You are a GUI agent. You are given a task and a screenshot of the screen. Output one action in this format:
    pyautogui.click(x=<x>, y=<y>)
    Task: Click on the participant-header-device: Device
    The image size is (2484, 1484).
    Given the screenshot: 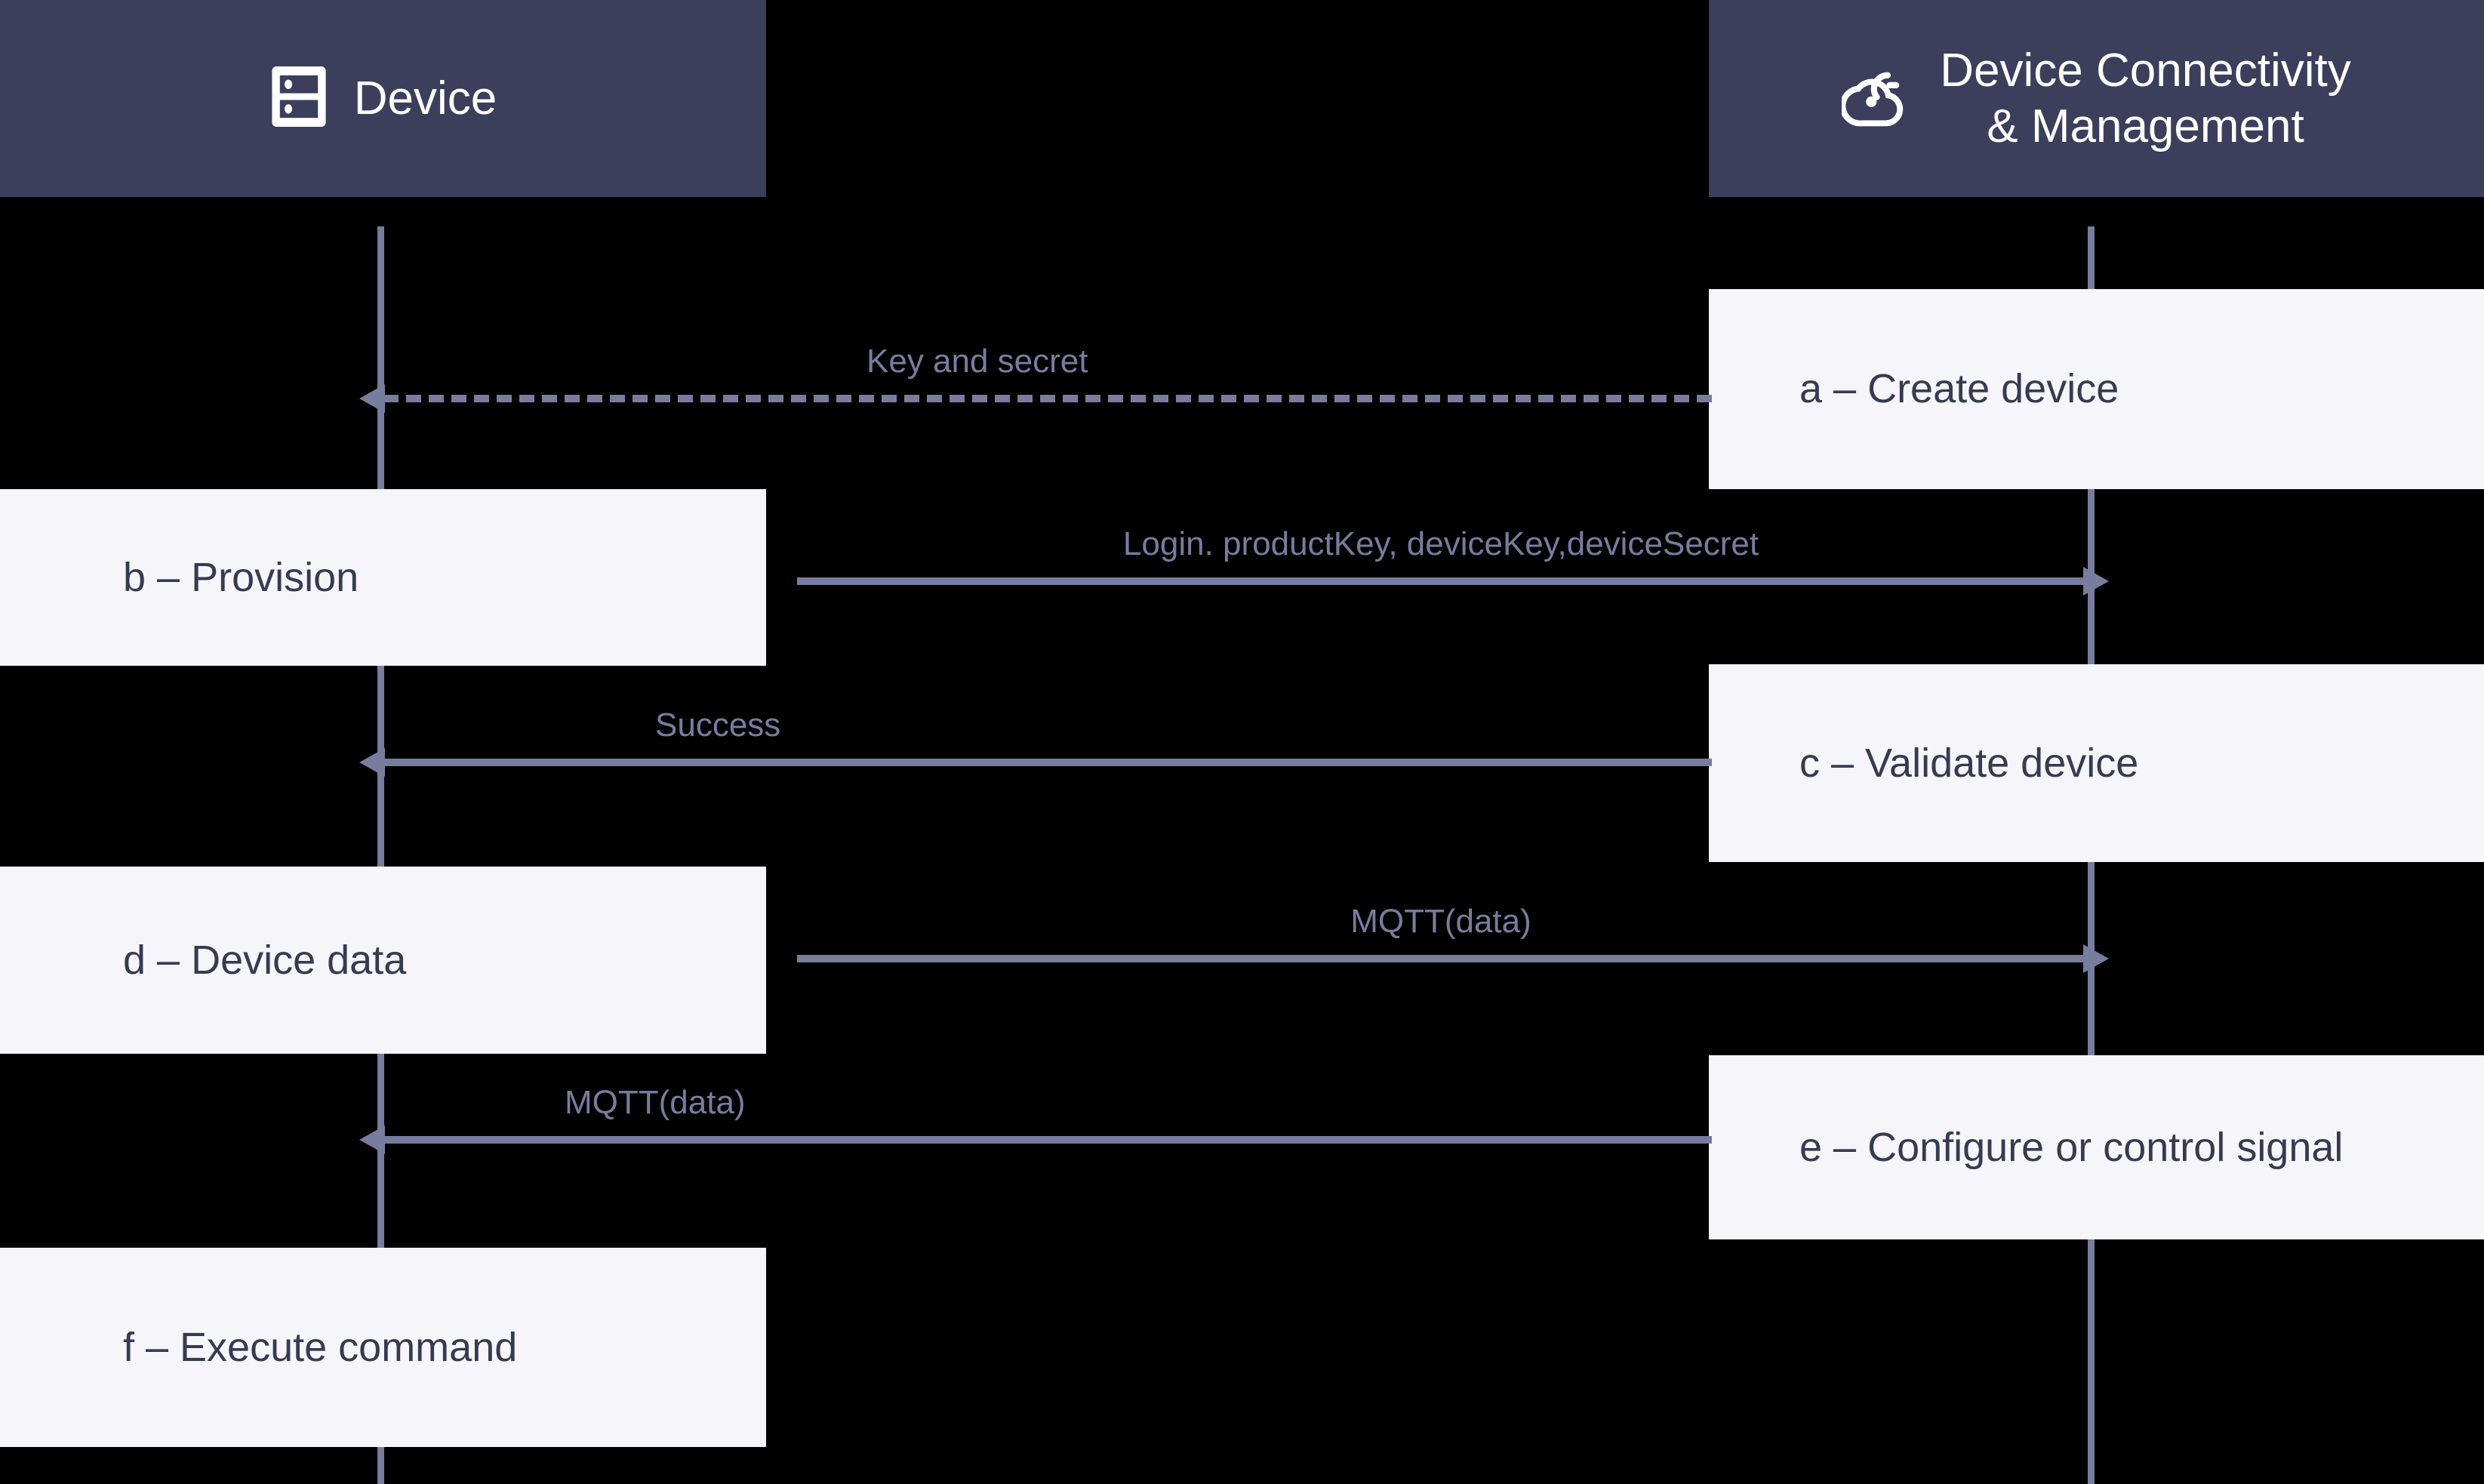 What is the action you would take?
    pyautogui.click(x=383, y=98)
    